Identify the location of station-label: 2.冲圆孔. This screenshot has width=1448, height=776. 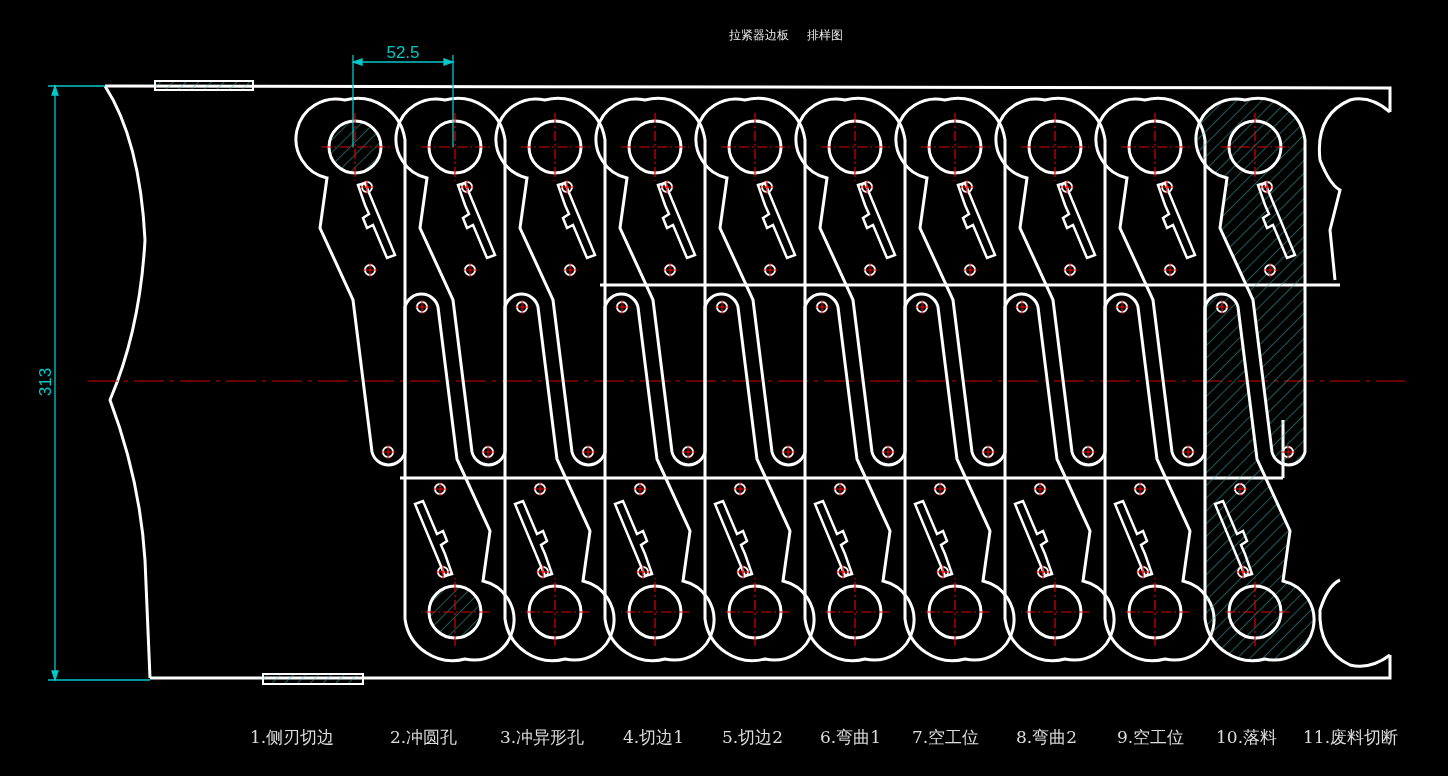
(424, 737).